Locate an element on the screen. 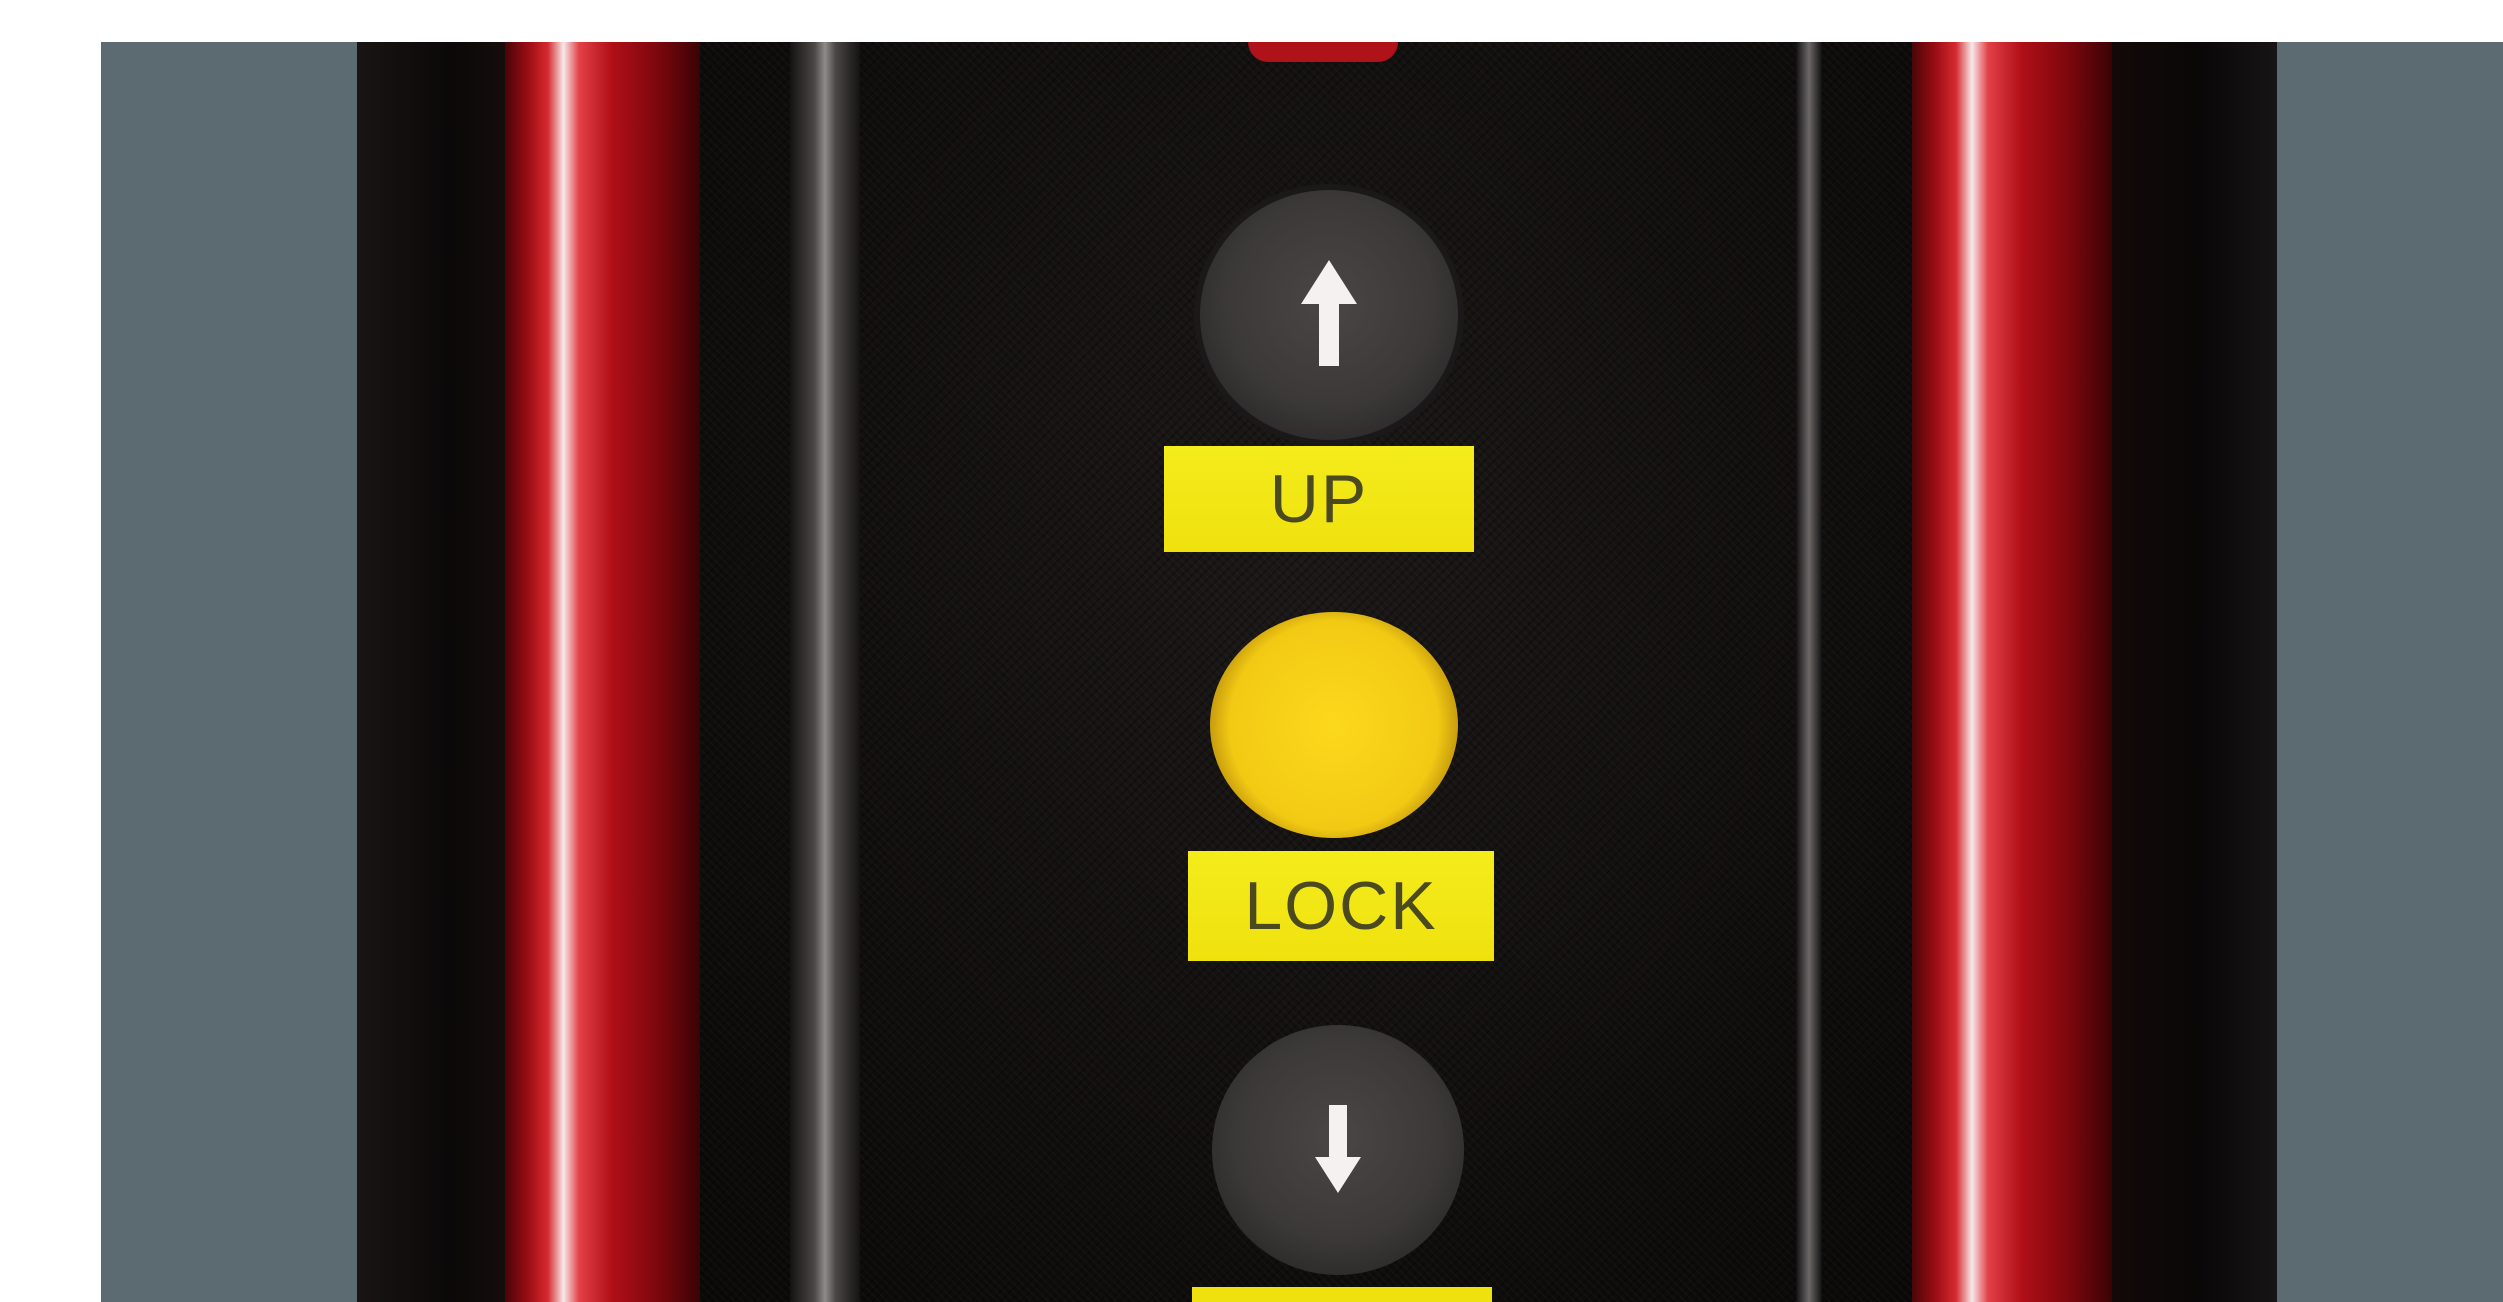 The image size is (2503, 1302). grey-side-panel-left is located at coordinates (229, 672).